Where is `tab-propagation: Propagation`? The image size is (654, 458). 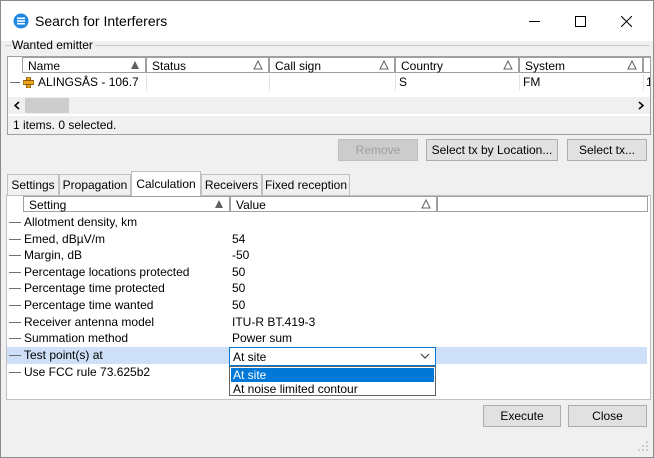 tab-propagation: Propagation is located at coordinates (95, 184).